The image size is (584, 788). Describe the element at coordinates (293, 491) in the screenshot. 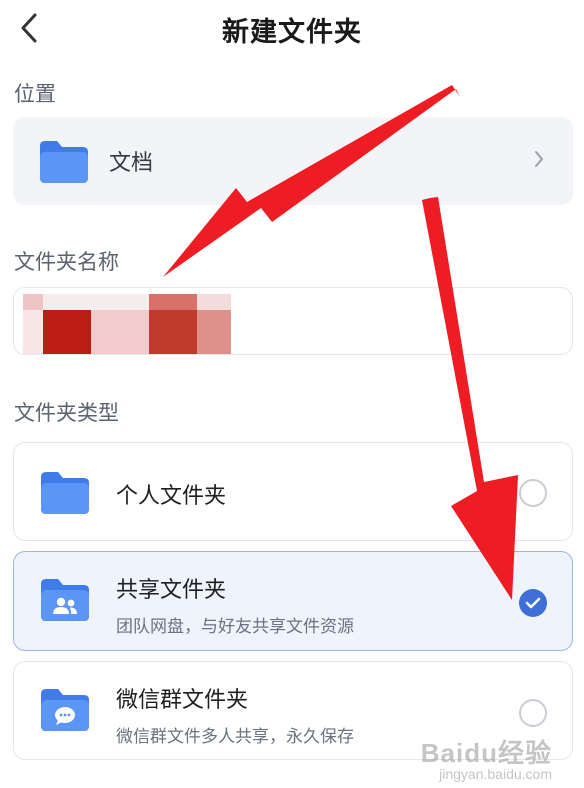

I see `option-personal-folder: 个人文件夹` at that location.